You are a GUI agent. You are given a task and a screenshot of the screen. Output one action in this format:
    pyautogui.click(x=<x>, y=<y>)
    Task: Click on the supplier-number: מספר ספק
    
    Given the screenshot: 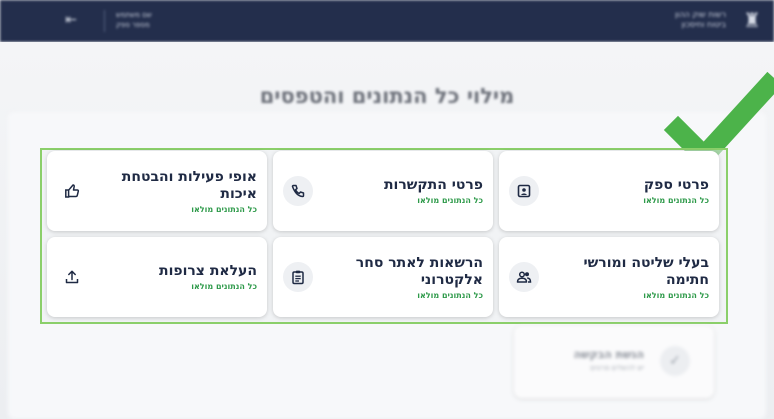 What is the action you would take?
    pyautogui.click(x=133, y=25)
    